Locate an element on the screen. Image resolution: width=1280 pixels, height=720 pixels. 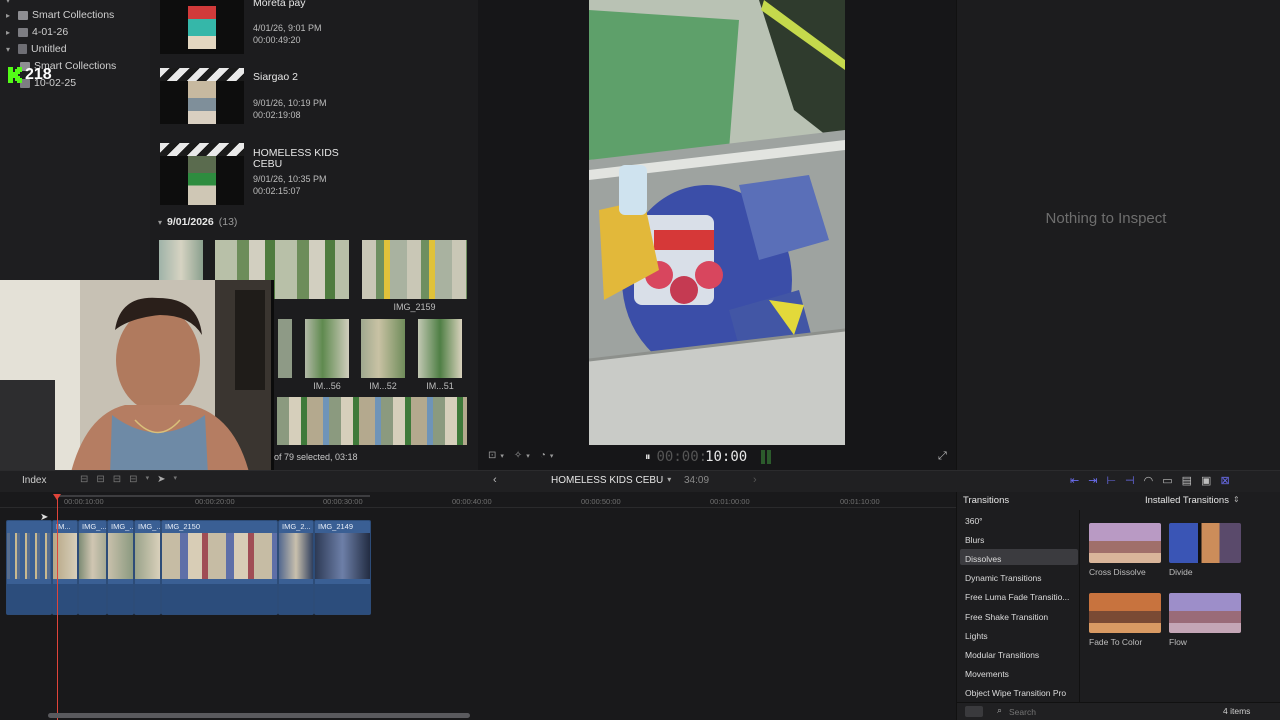
insert-clip-icon: ⊟ is located at coordinates (100, 479).